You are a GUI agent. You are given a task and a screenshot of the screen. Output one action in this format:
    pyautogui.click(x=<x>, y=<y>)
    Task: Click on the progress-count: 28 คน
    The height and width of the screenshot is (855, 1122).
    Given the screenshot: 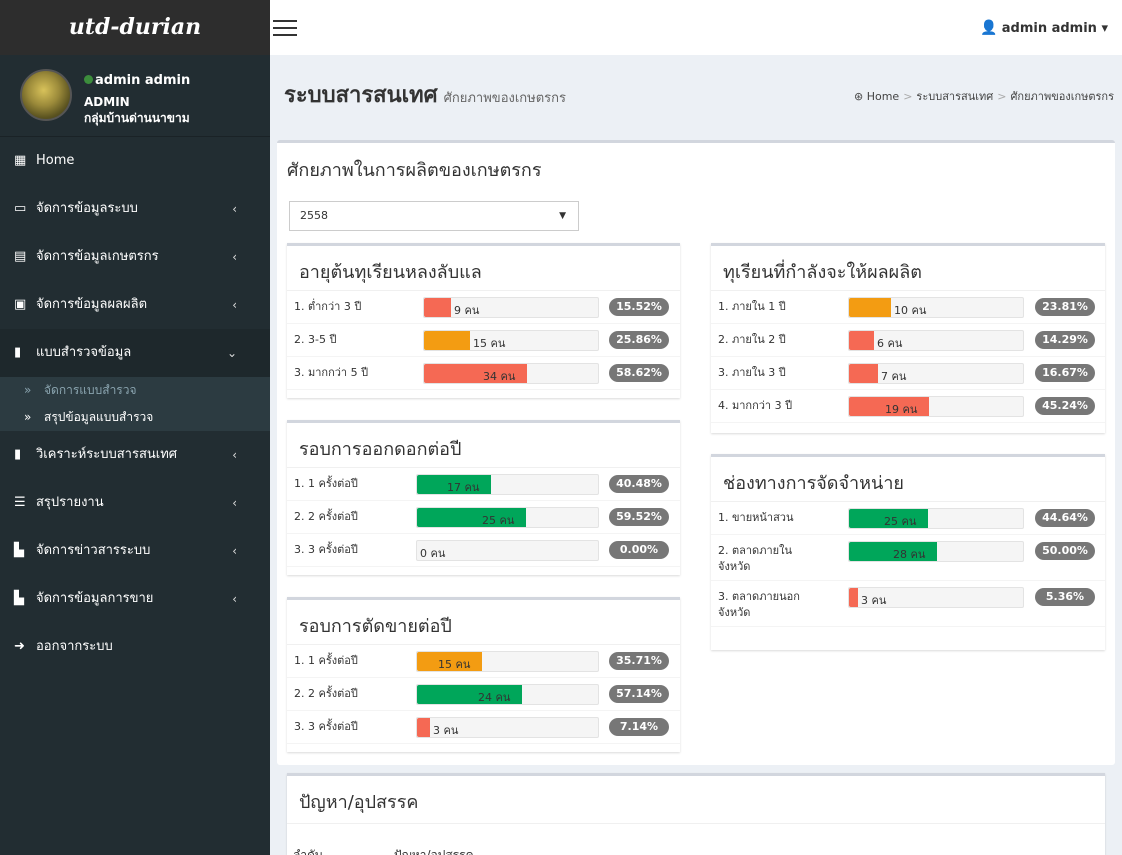 What is the action you would take?
    pyautogui.click(x=909, y=554)
    